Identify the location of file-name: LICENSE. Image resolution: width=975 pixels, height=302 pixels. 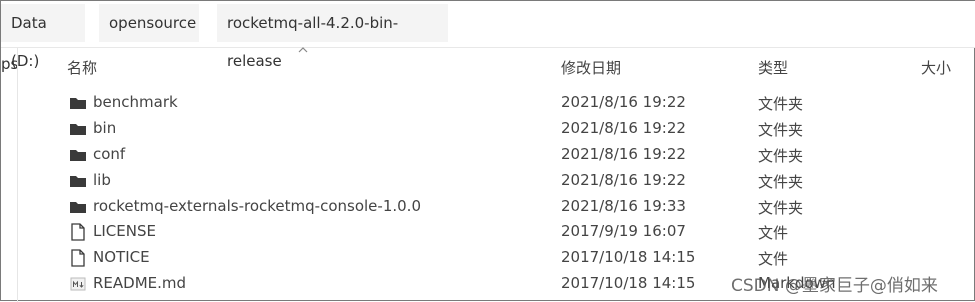
(124, 231).